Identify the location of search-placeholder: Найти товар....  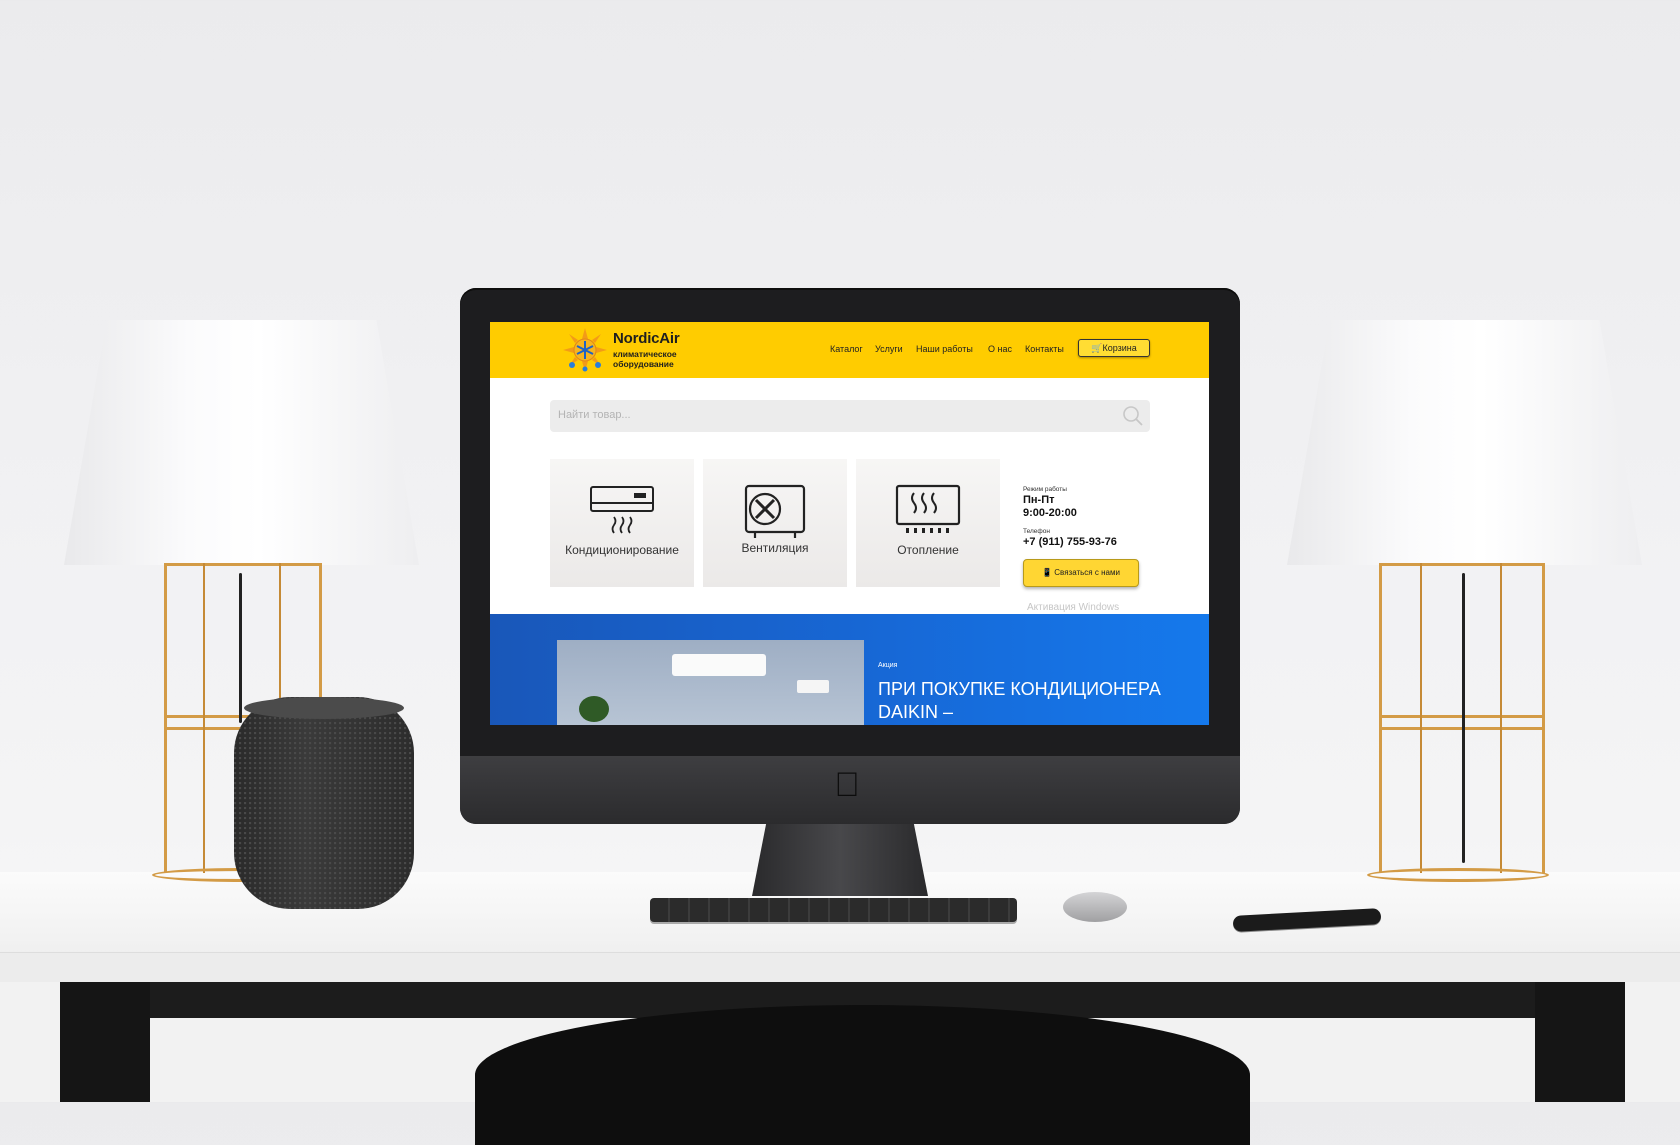
(594, 415).